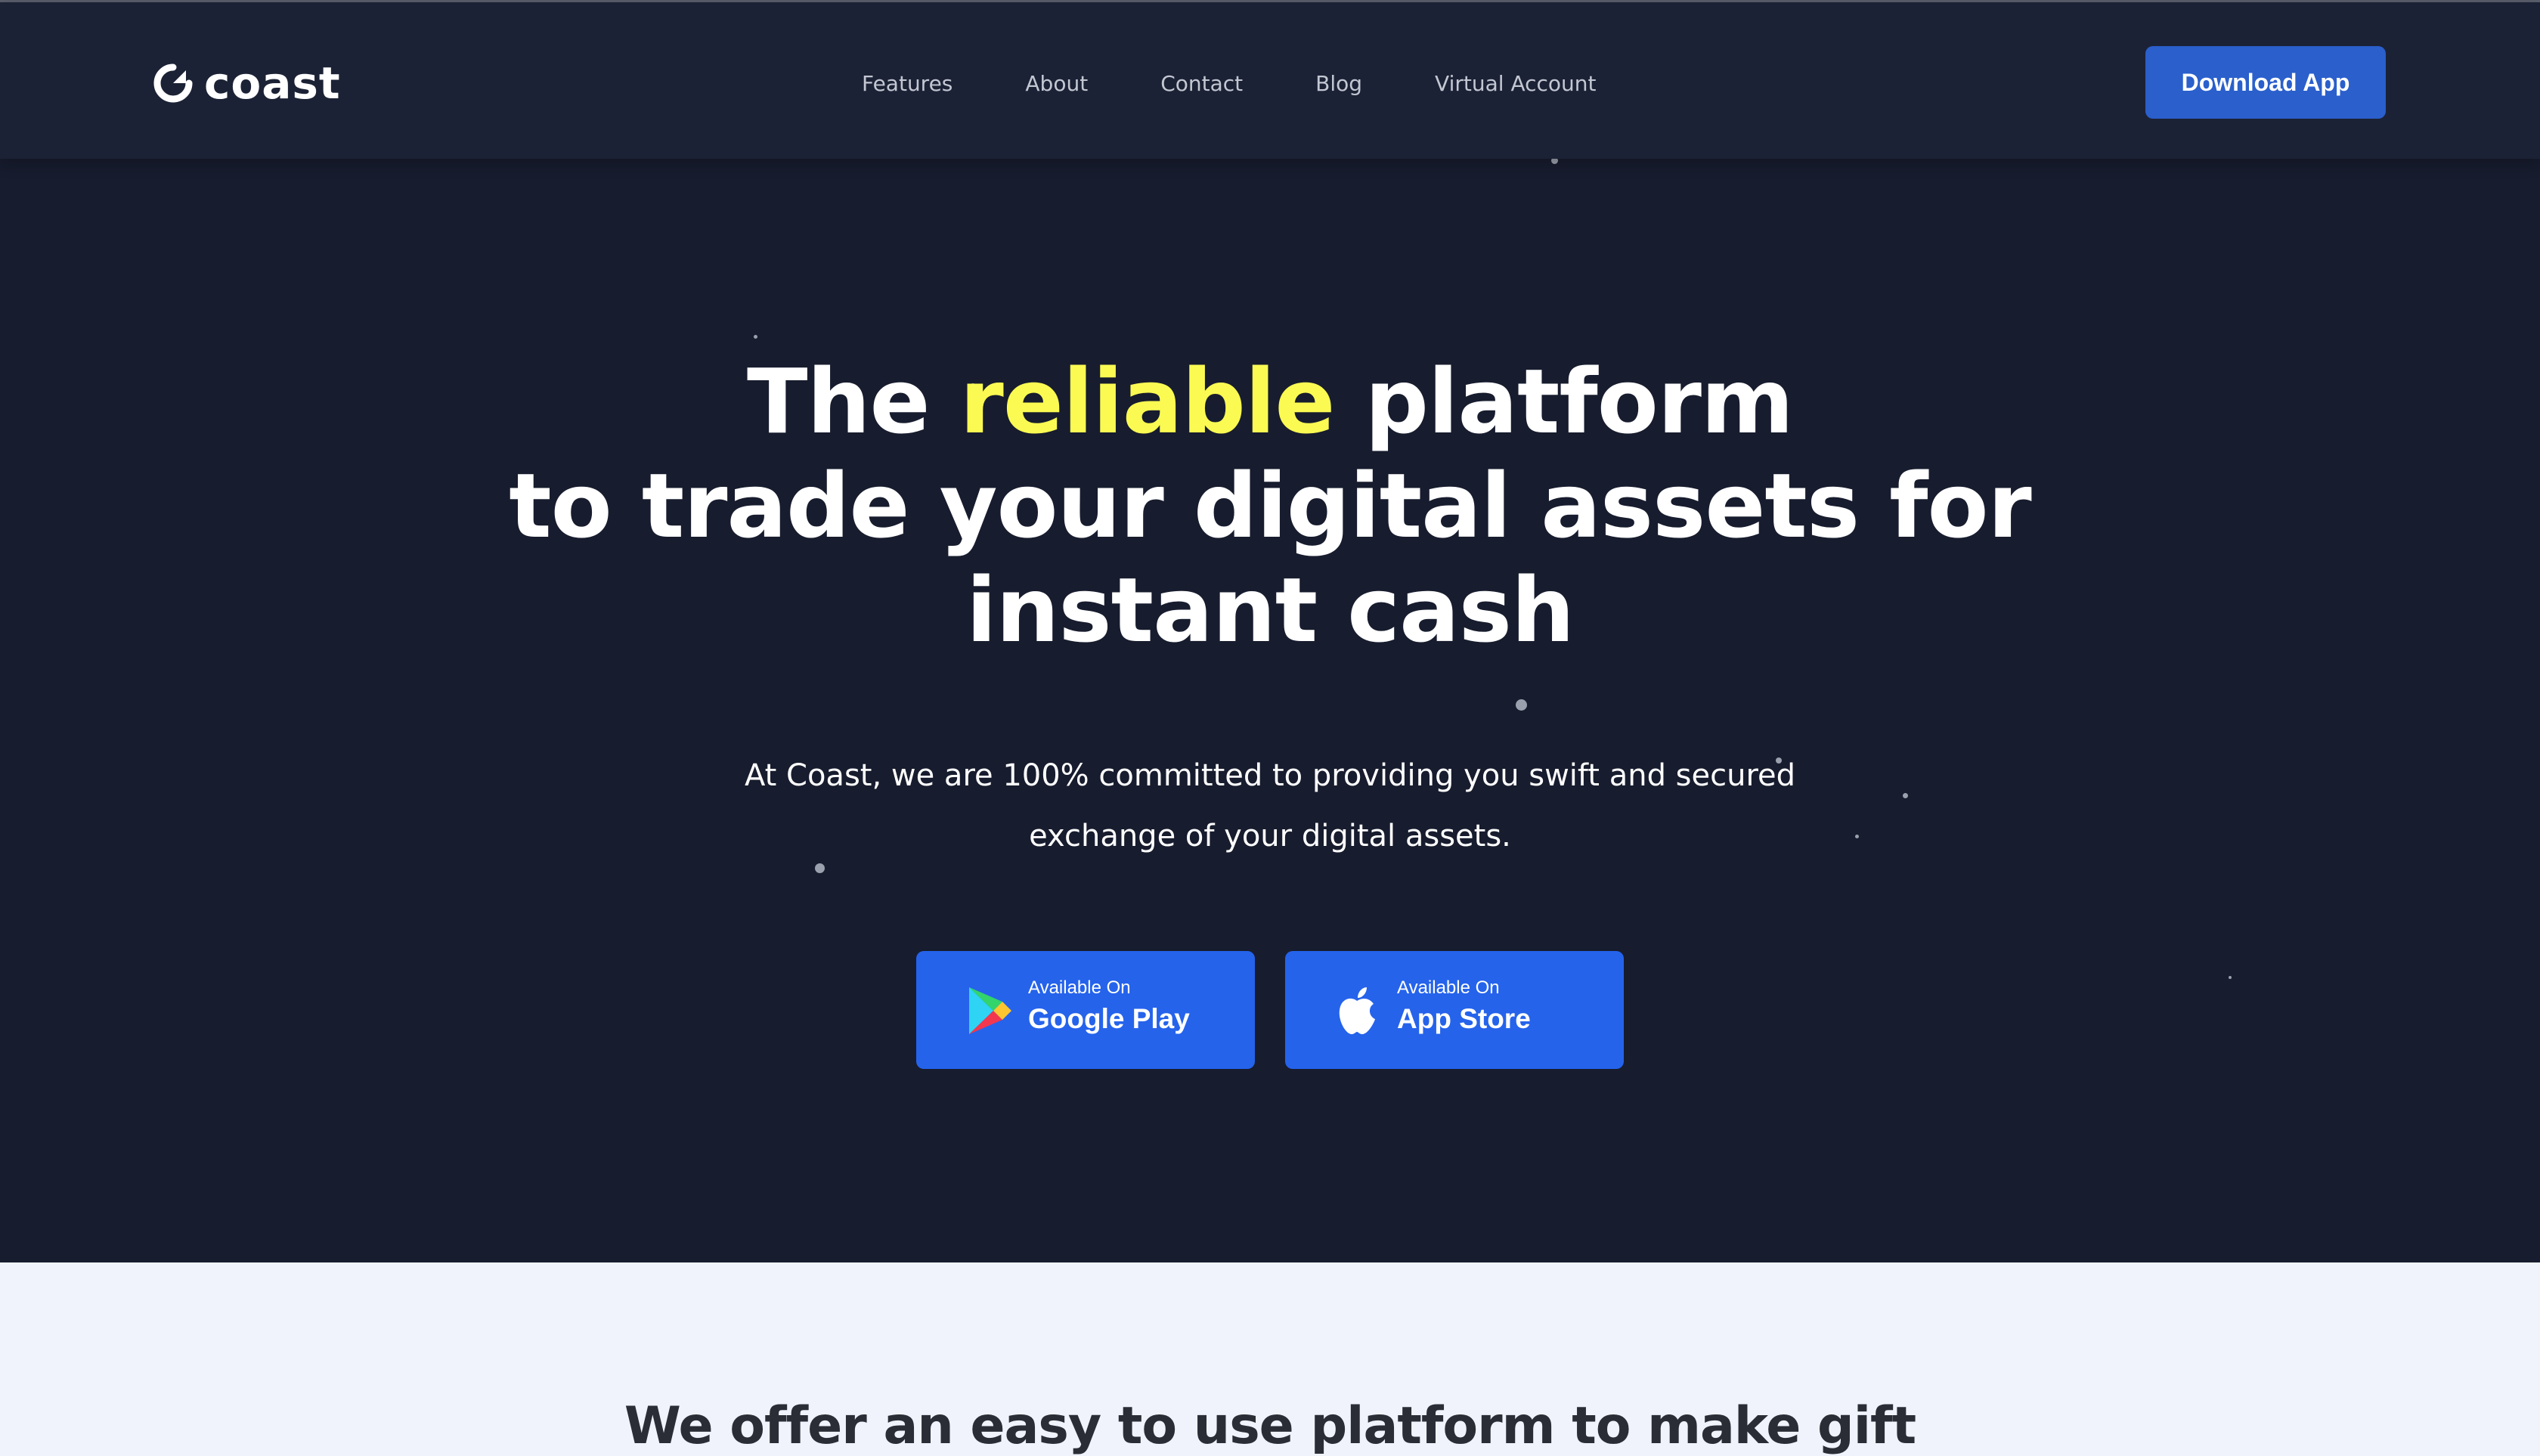 This screenshot has width=2540, height=1456. Describe the element at coordinates (1270, 836) in the screenshot. I see `subtext-line-2: exchange of your digital assets.` at that location.